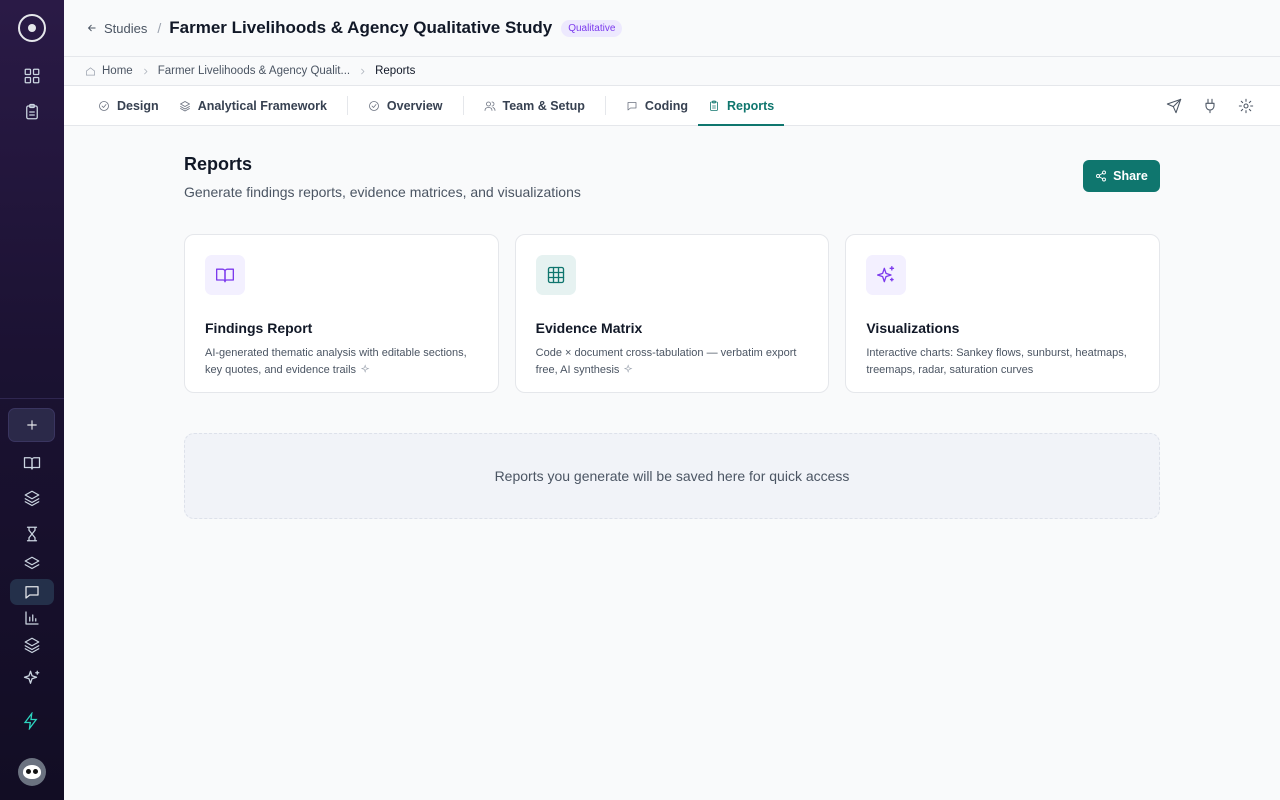 This screenshot has height=800, width=1280. I want to click on tab-design: Design, so click(128, 105).